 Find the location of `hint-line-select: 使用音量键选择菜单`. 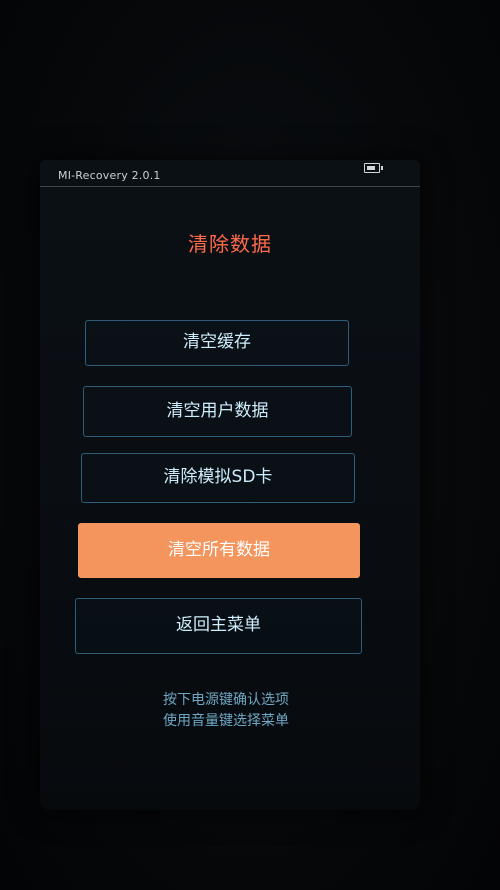

hint-line-select: 使用音量键选择菜单 is located at coordinates (226, 721).